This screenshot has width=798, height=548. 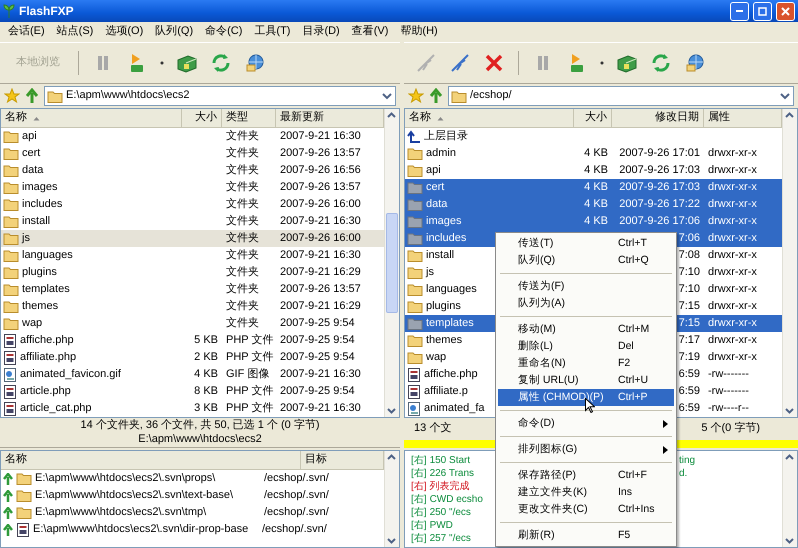 I want to click on file-name: wap, so click(x=436, y=357).